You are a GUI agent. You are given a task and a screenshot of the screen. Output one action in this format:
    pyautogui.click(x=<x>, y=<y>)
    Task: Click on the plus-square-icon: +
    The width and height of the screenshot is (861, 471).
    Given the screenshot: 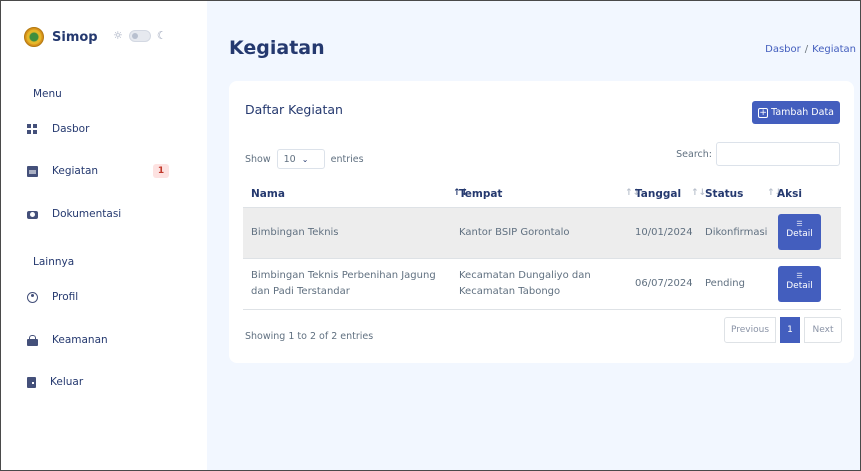 What is the action you would take?
    pyautogui.click(x=763, y=112)
    